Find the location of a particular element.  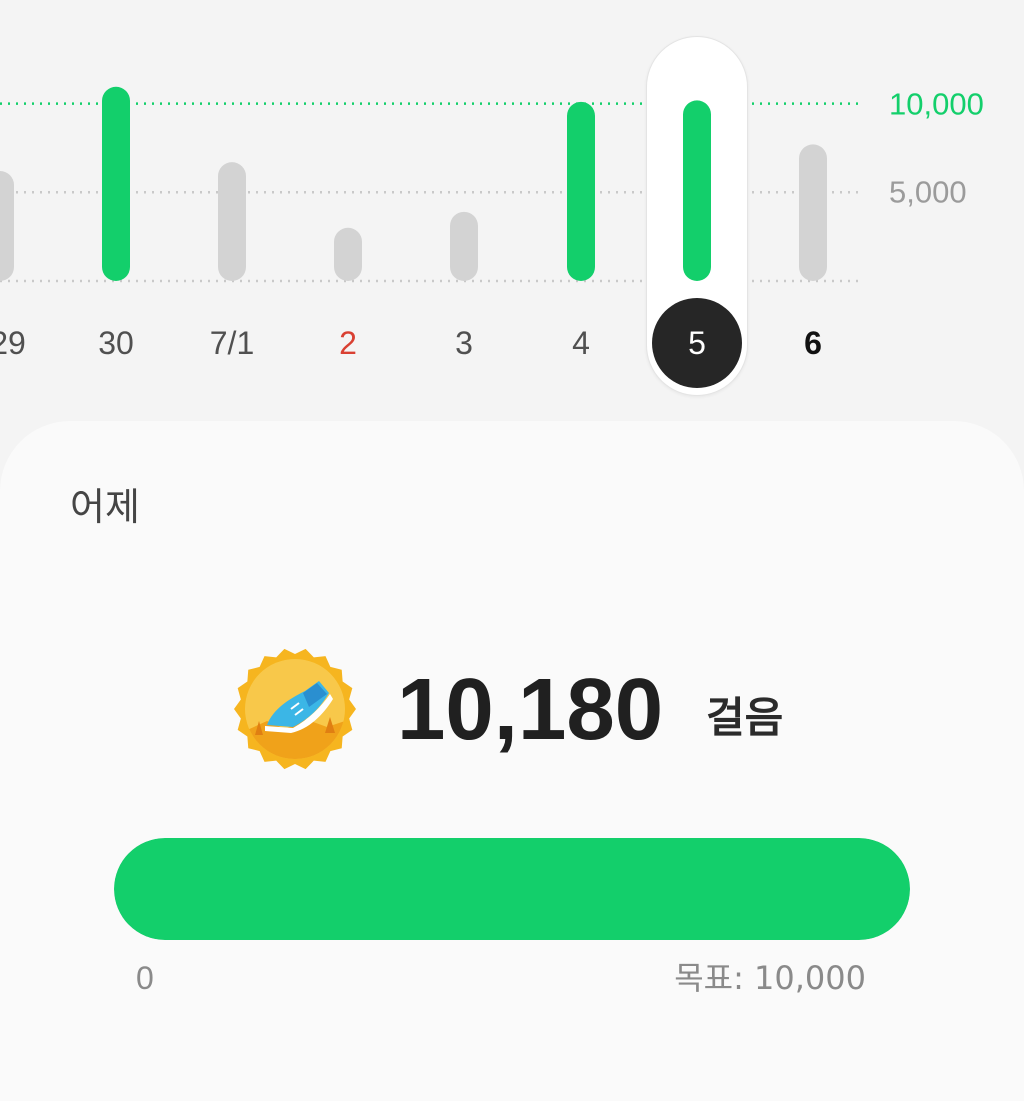

step-count: 10,180 is located at coordinates (530, 709).